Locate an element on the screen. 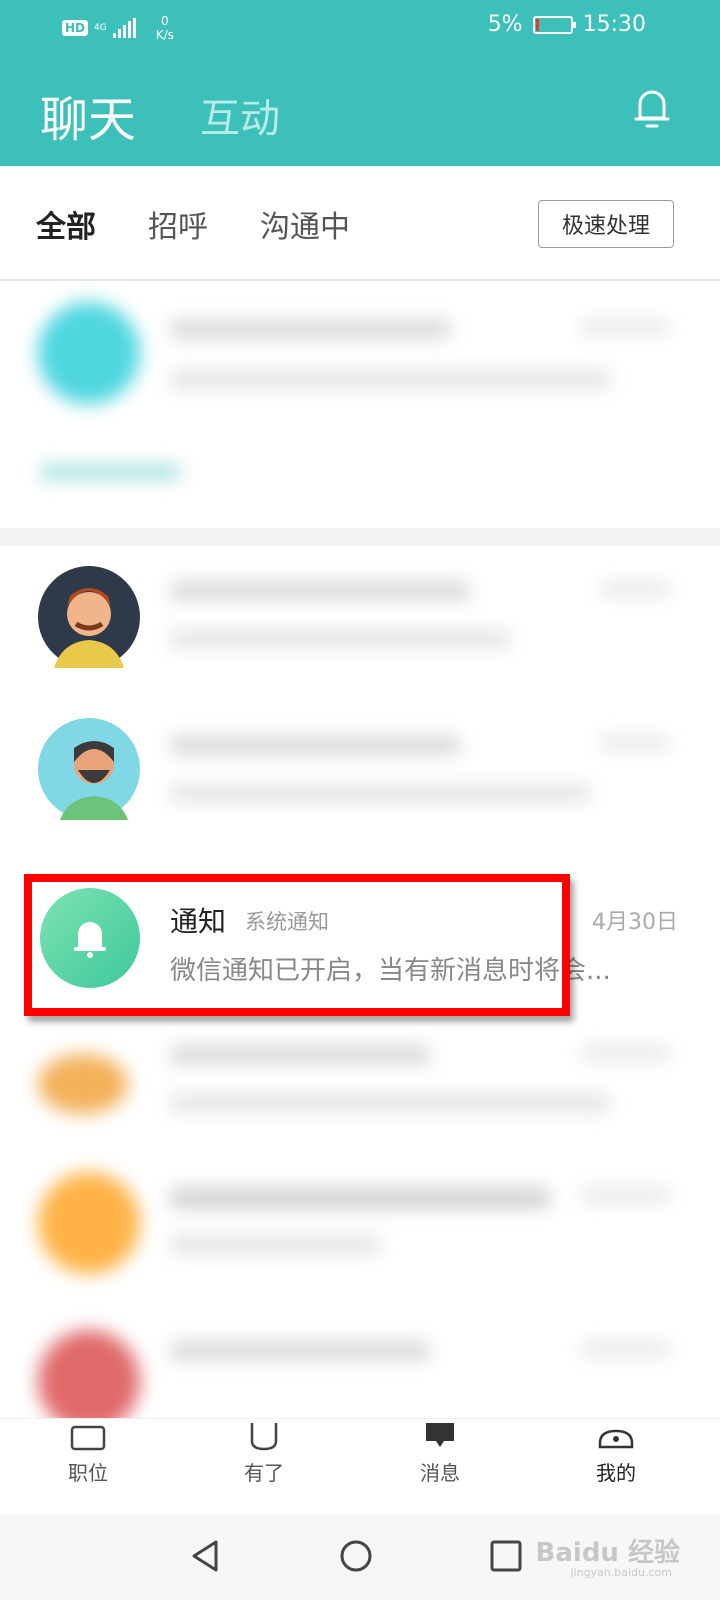 The width and height of the screenshot is (720, 1600). network-speed: 0 K/s is located at coordinates (165, 28).